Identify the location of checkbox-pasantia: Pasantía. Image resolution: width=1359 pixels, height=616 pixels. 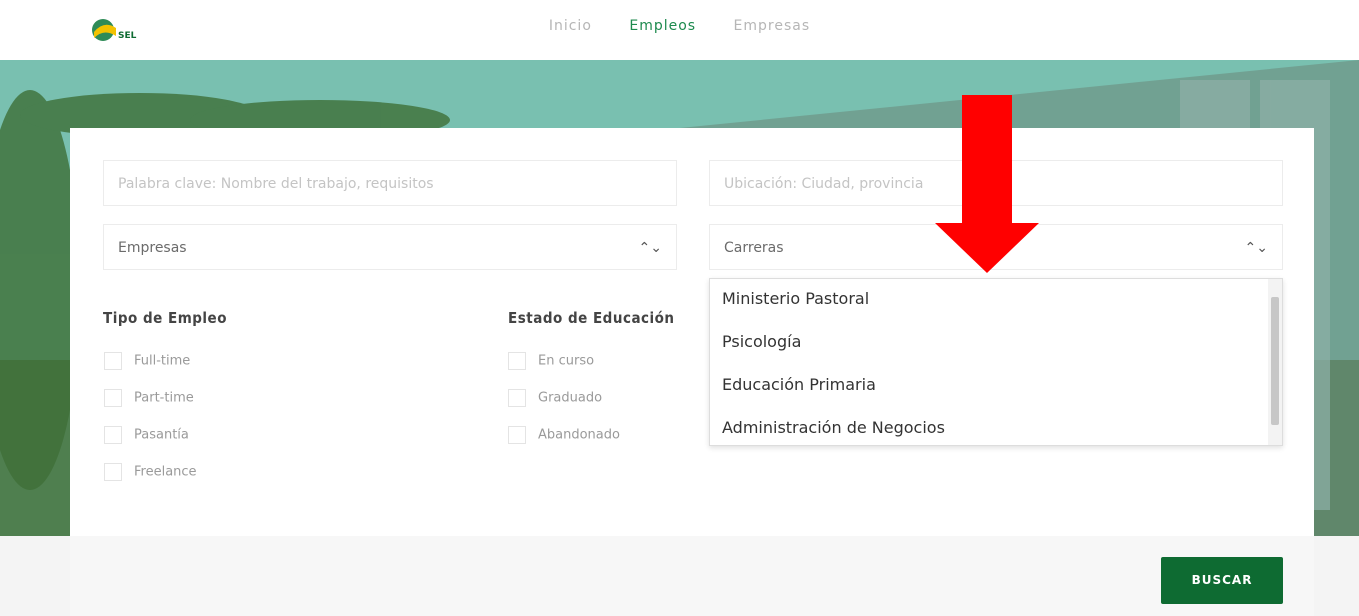
(146, 435).